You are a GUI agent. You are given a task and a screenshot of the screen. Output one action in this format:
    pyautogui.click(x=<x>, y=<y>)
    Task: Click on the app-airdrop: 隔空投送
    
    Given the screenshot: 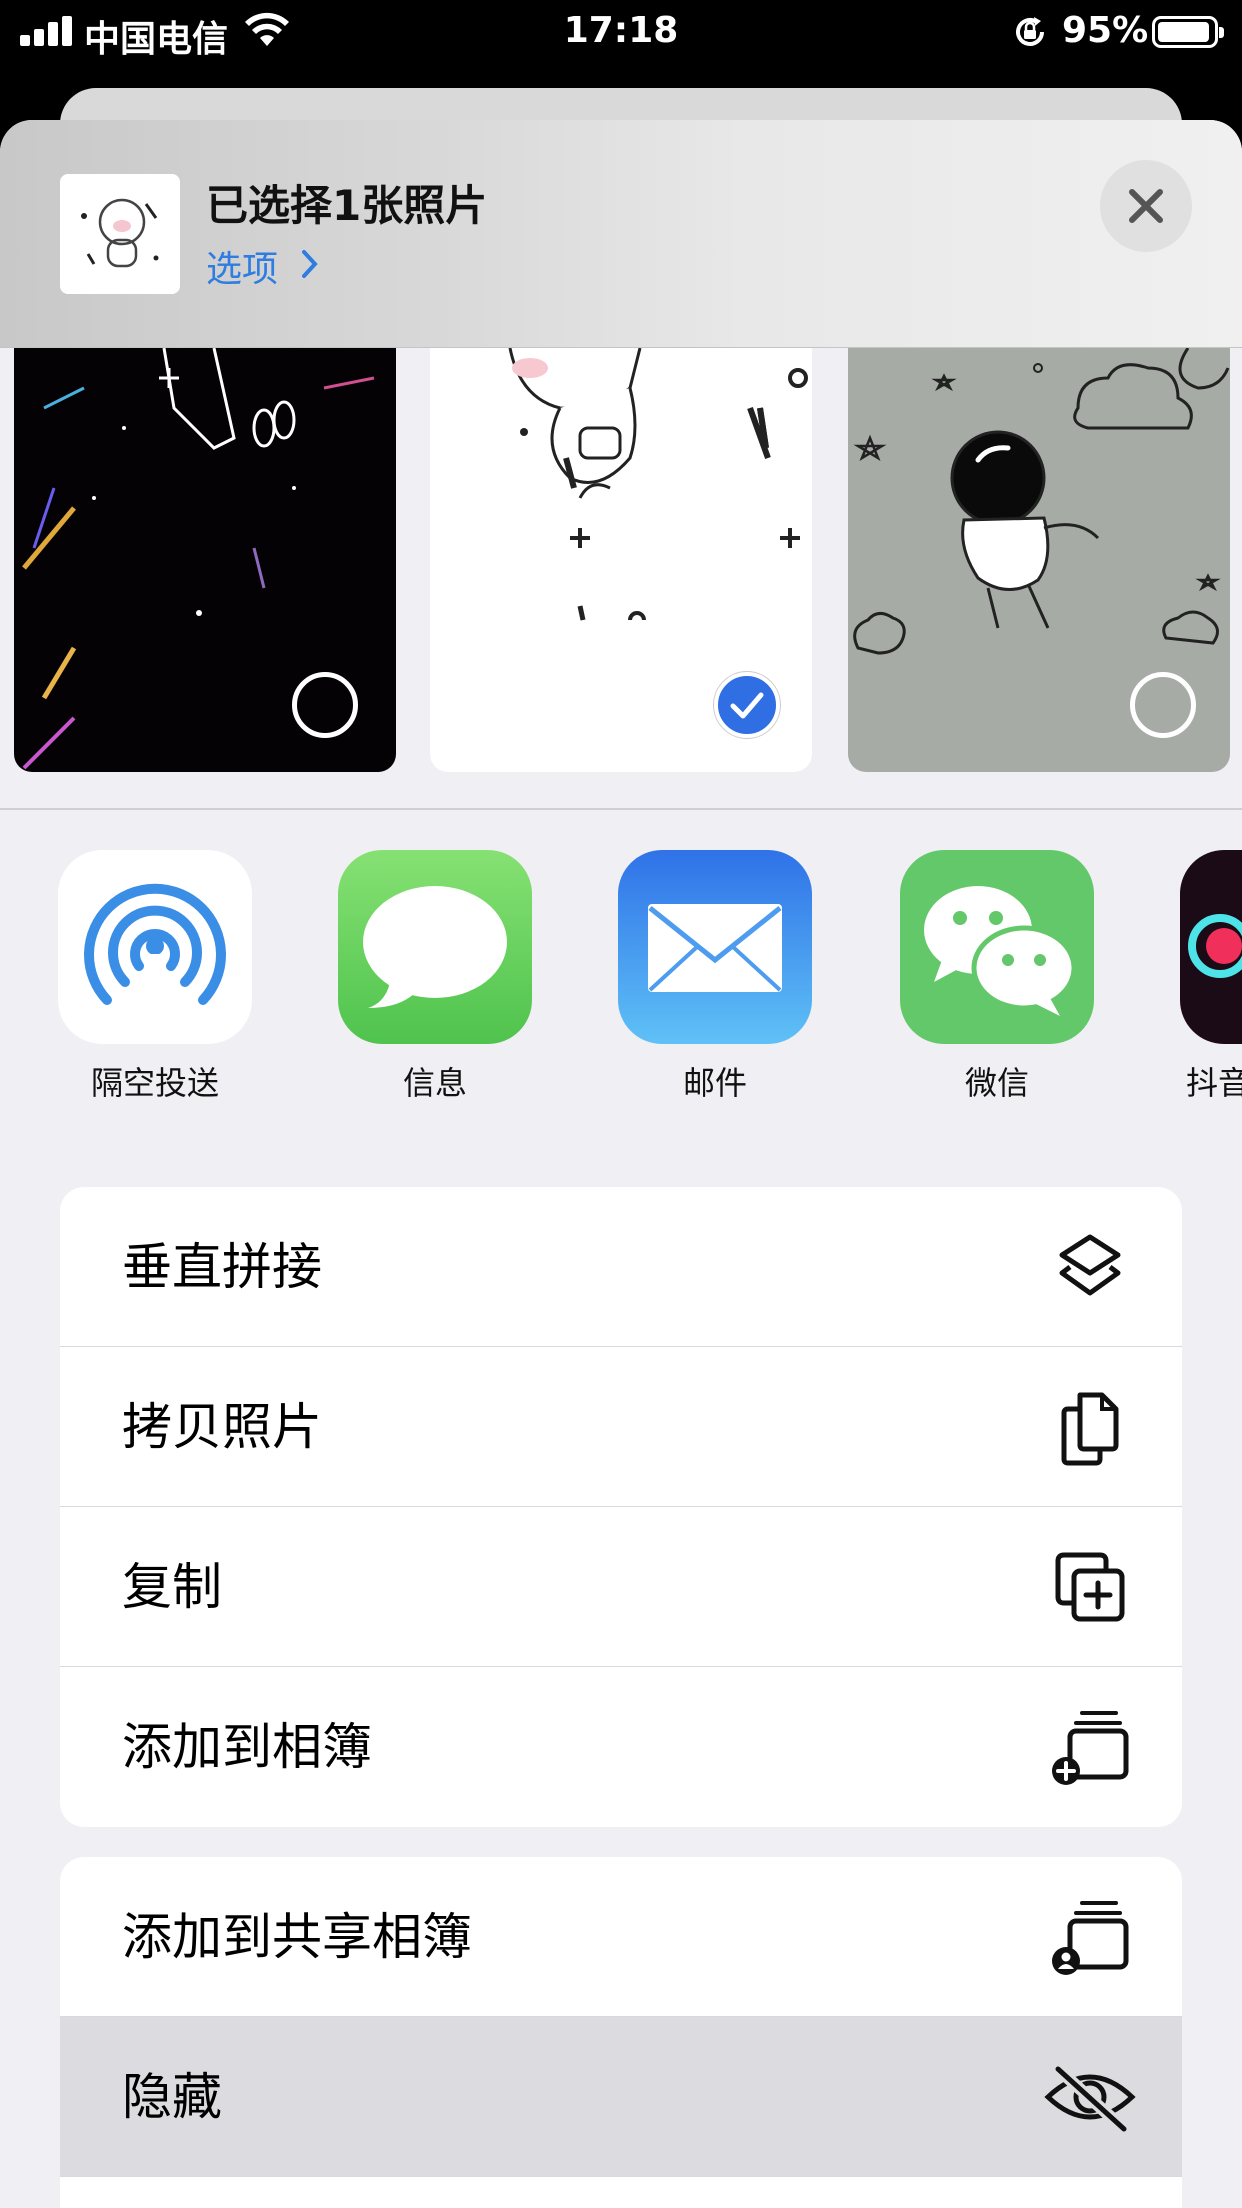 What is the action you would take?
    pyautogui.click(x=155, y=977)
    